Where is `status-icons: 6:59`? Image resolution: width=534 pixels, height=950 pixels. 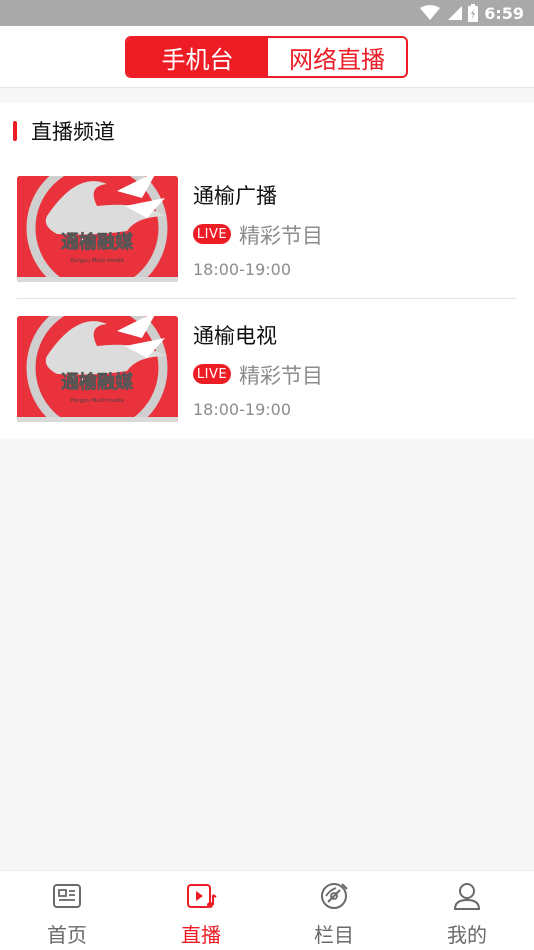
status-icons: 6:59 is located at coordinates (472, 13).